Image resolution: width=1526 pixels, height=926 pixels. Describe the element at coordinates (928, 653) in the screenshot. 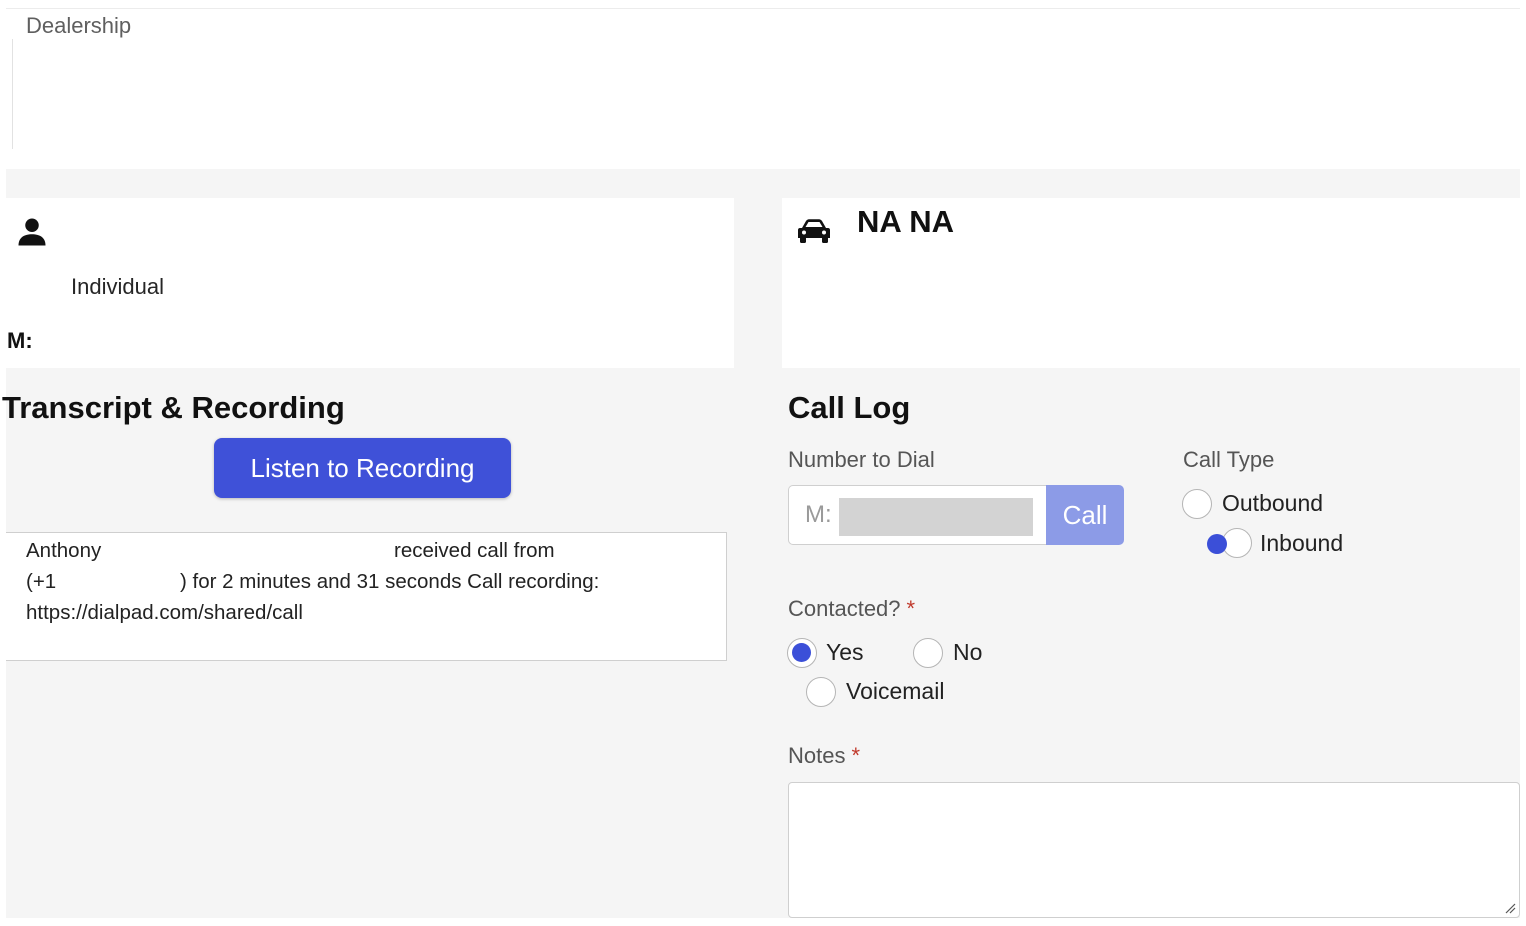

I see `contacted-no-radio` at that location.